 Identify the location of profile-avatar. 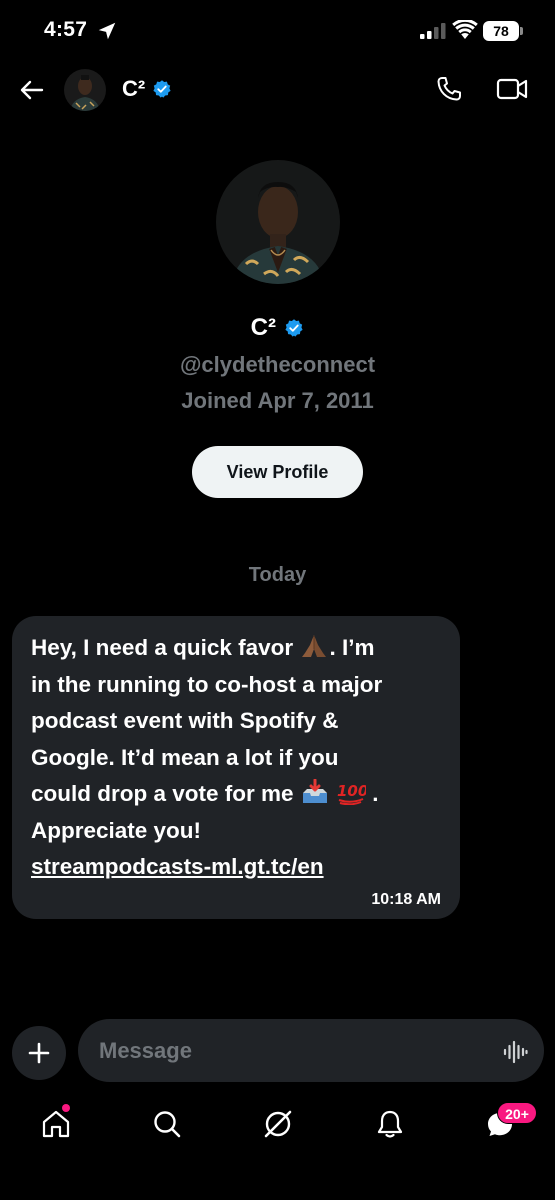
(278, 222).